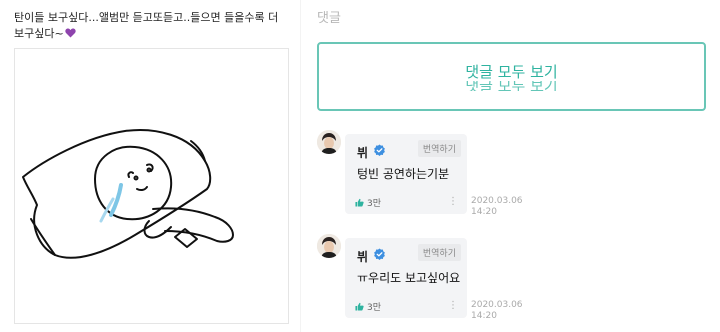 Image resolution: width=720 pixels, height=332 pixels. What do you see at coordinates (409, 278) in the screenshot?
I see `comment-text: ㅠ우리도 보고싶어요` at bounding box center [409, 278].